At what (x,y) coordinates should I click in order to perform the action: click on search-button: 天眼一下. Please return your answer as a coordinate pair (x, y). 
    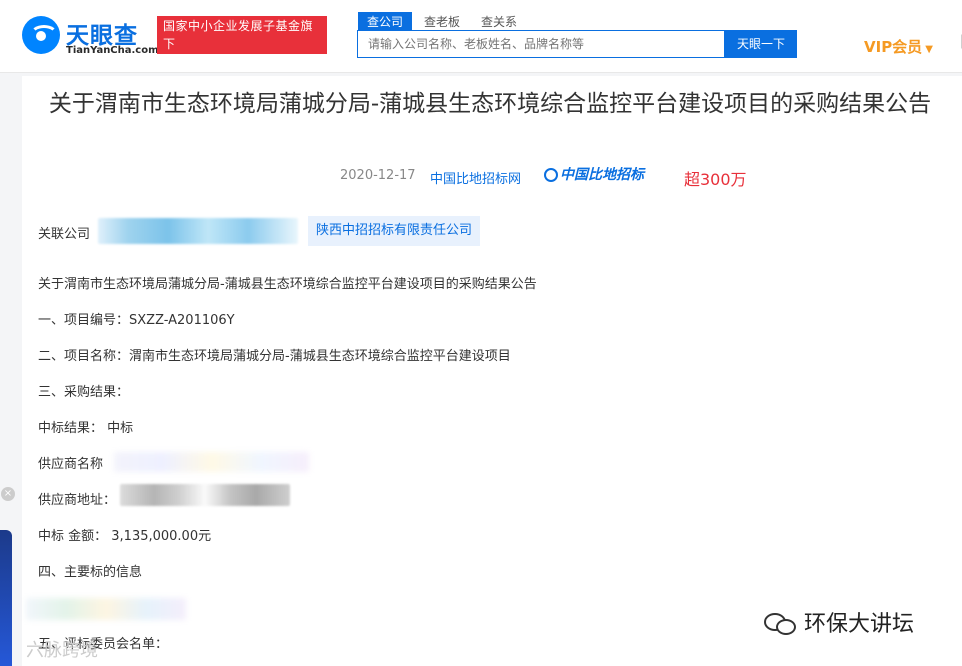
    Looking at the image, I should click on (761, 44).